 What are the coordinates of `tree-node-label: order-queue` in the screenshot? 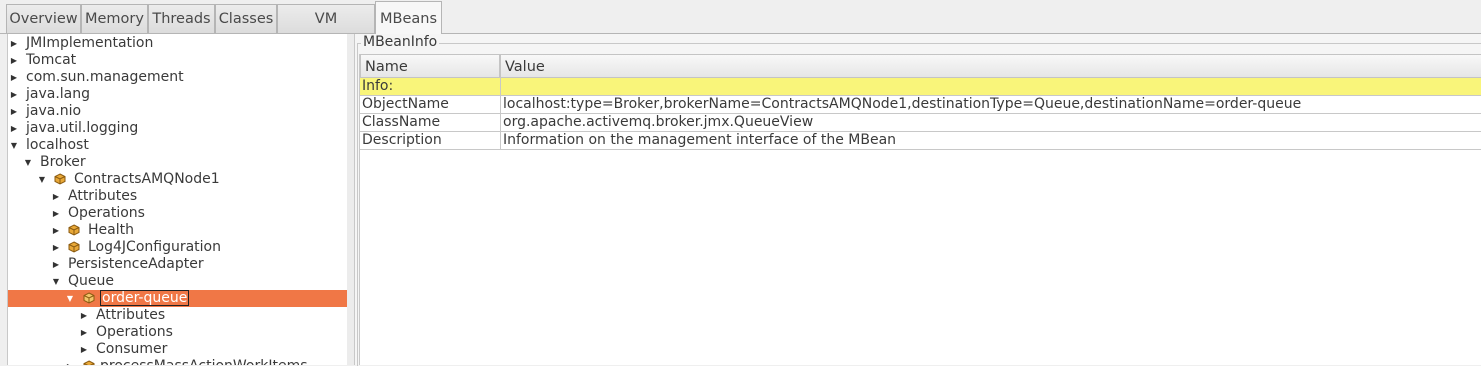 It's located at (145, 298).